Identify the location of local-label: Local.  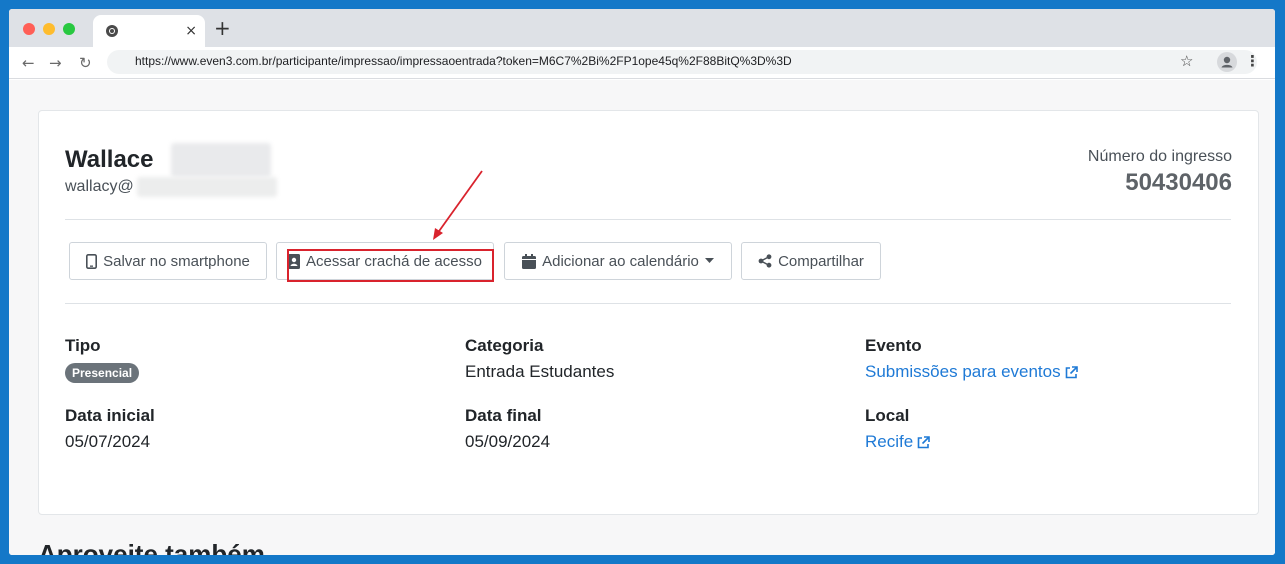
(887, 415).